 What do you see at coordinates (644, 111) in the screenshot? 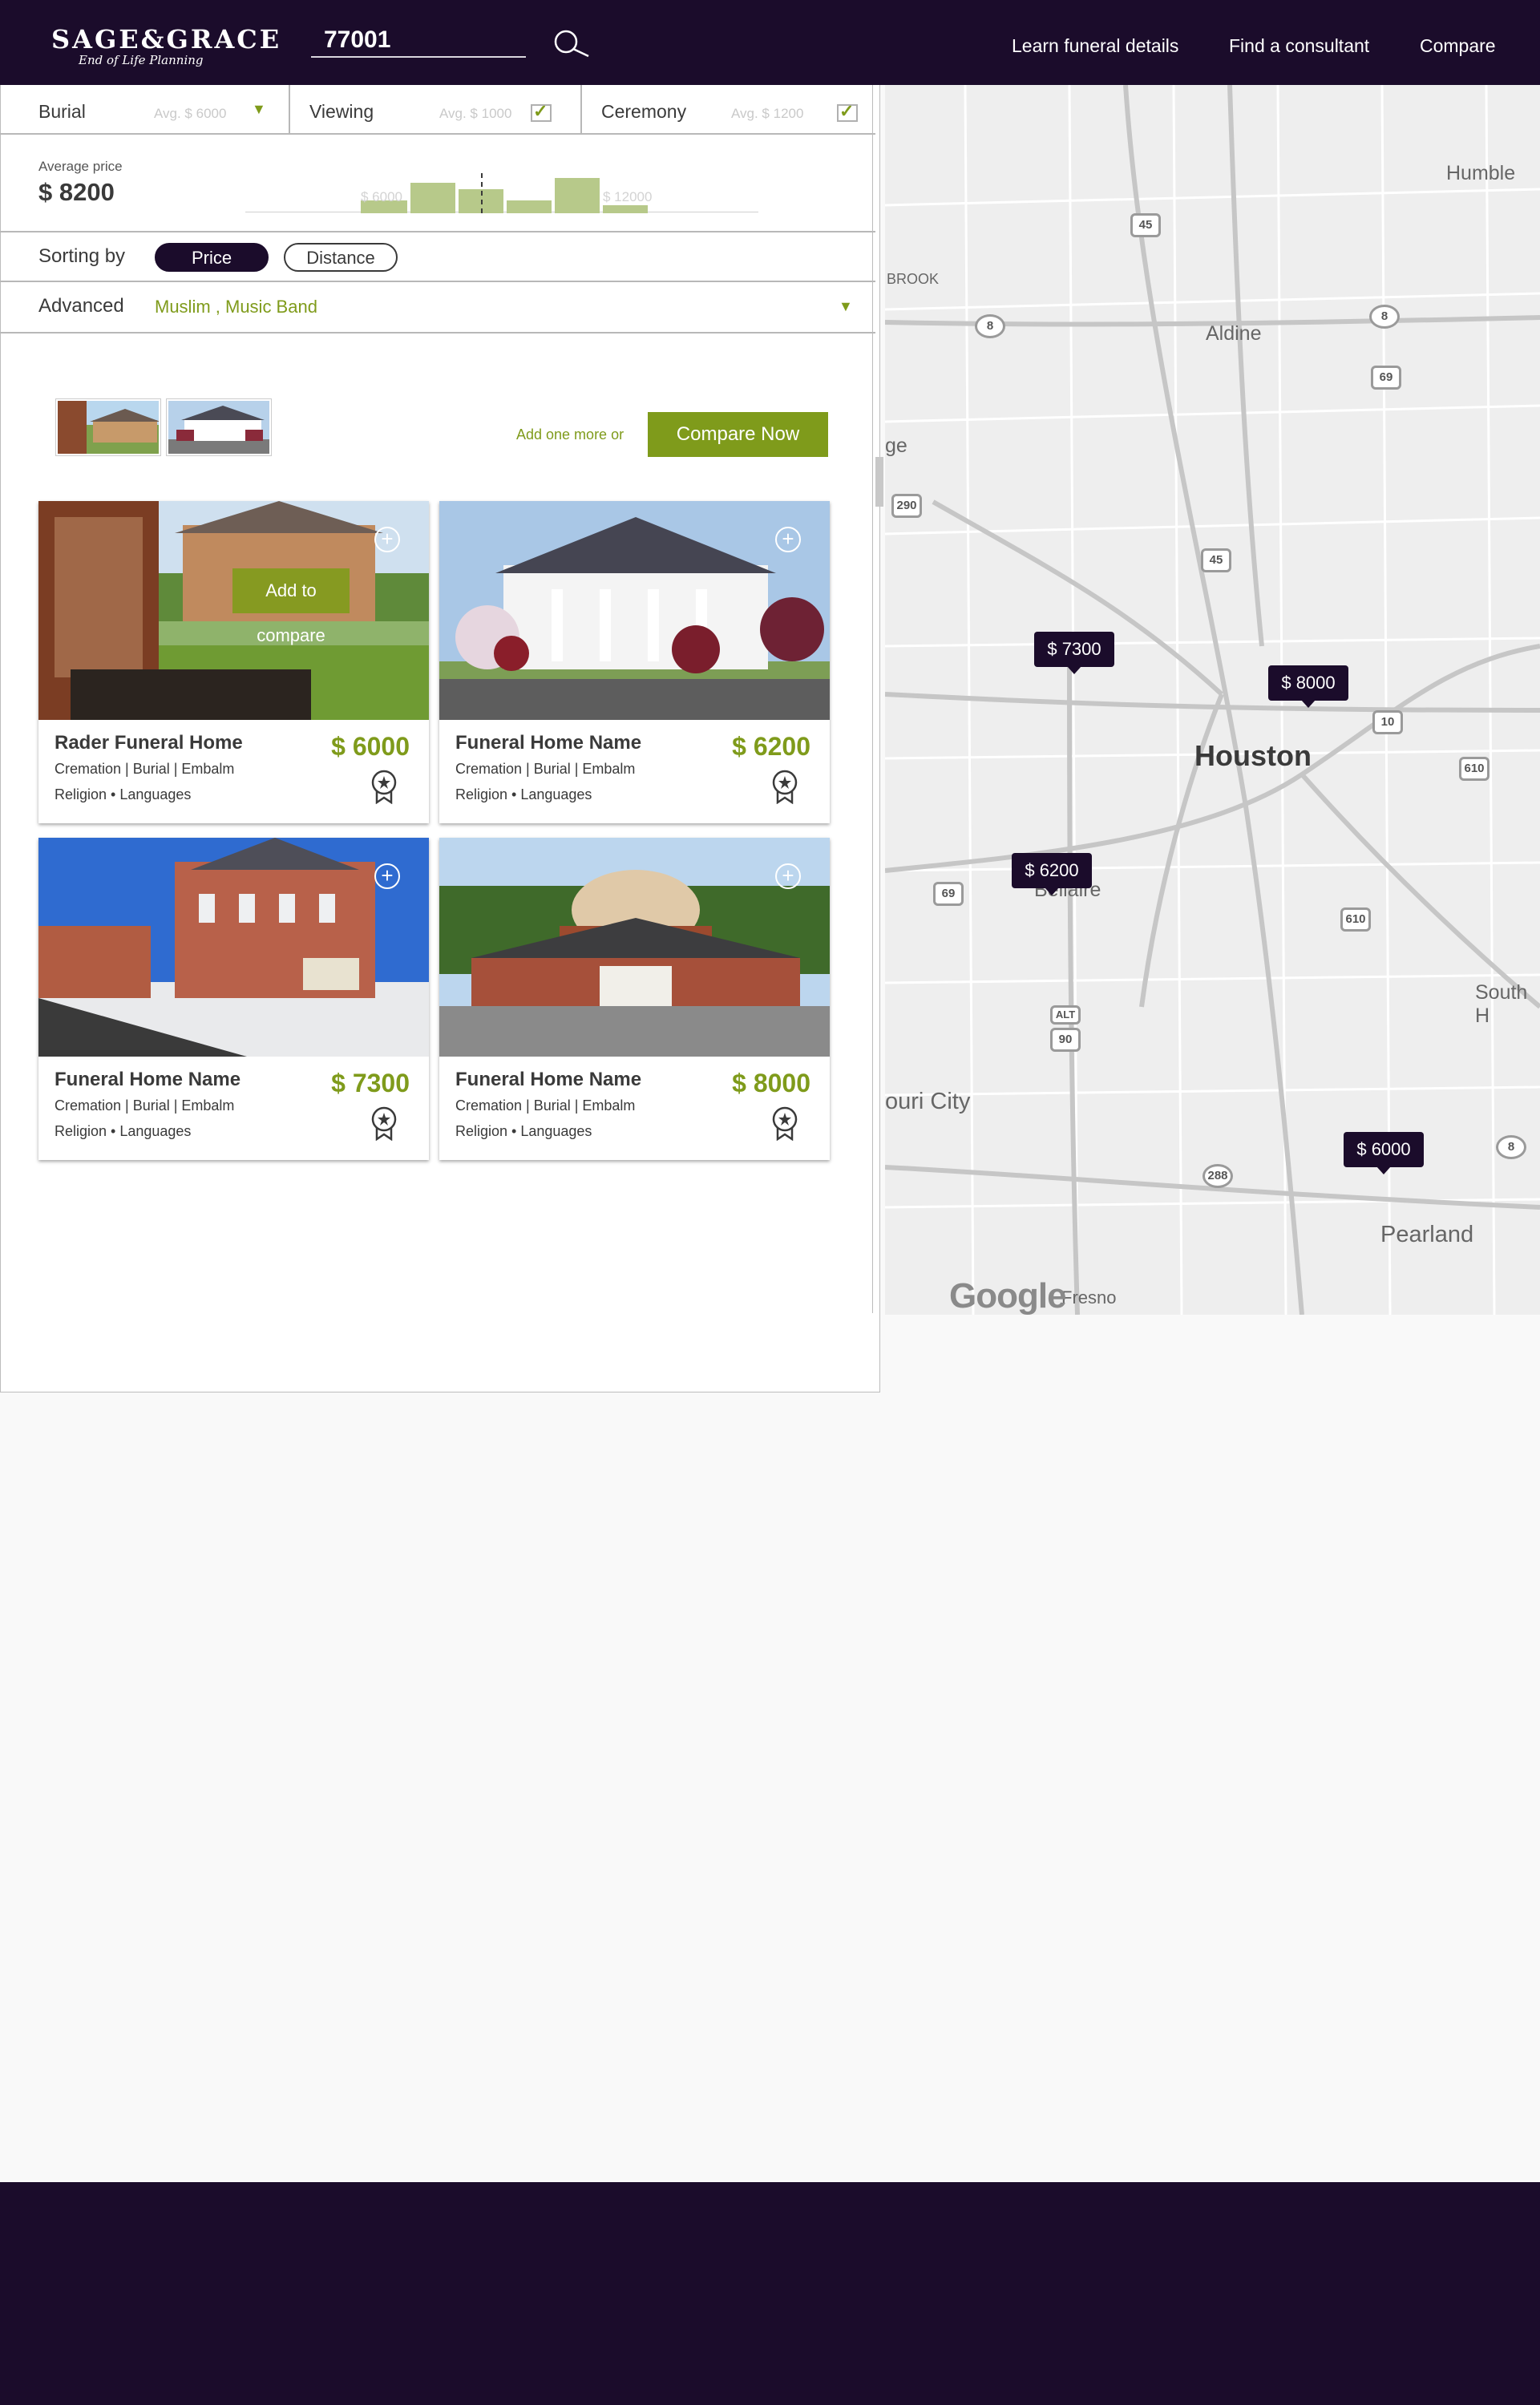
I see `filter-ceremony-label: Ceremony` at bounding box center [644, 111].